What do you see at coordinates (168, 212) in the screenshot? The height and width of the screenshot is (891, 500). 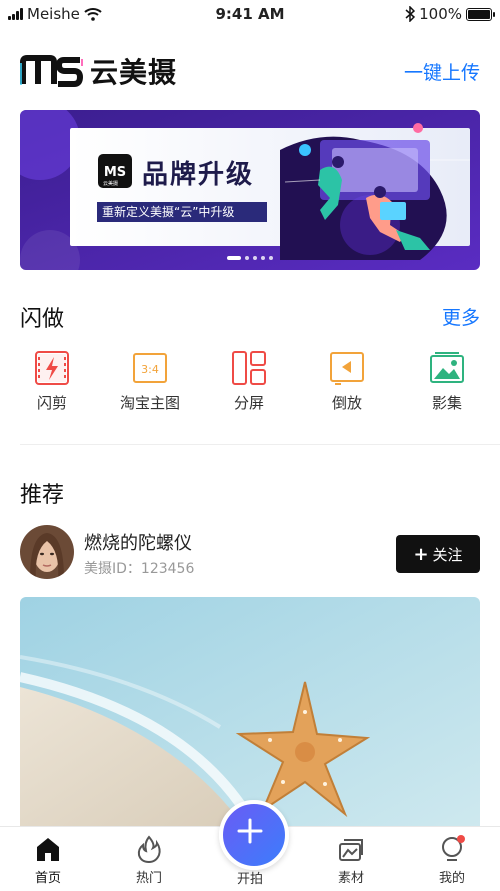 I see `banner-subline: 重新定义美摄“云”中升级` at bounding box center [168, 212].